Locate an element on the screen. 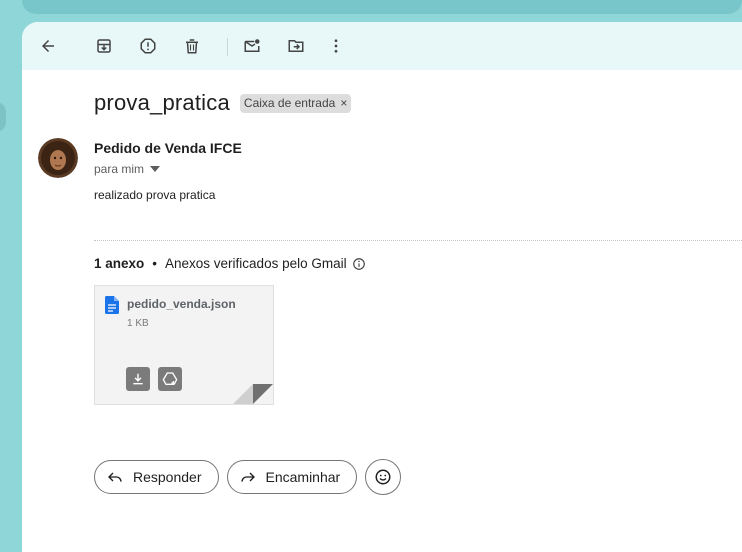  email-subject: prova_pratica is located at coordinates (162, 102).